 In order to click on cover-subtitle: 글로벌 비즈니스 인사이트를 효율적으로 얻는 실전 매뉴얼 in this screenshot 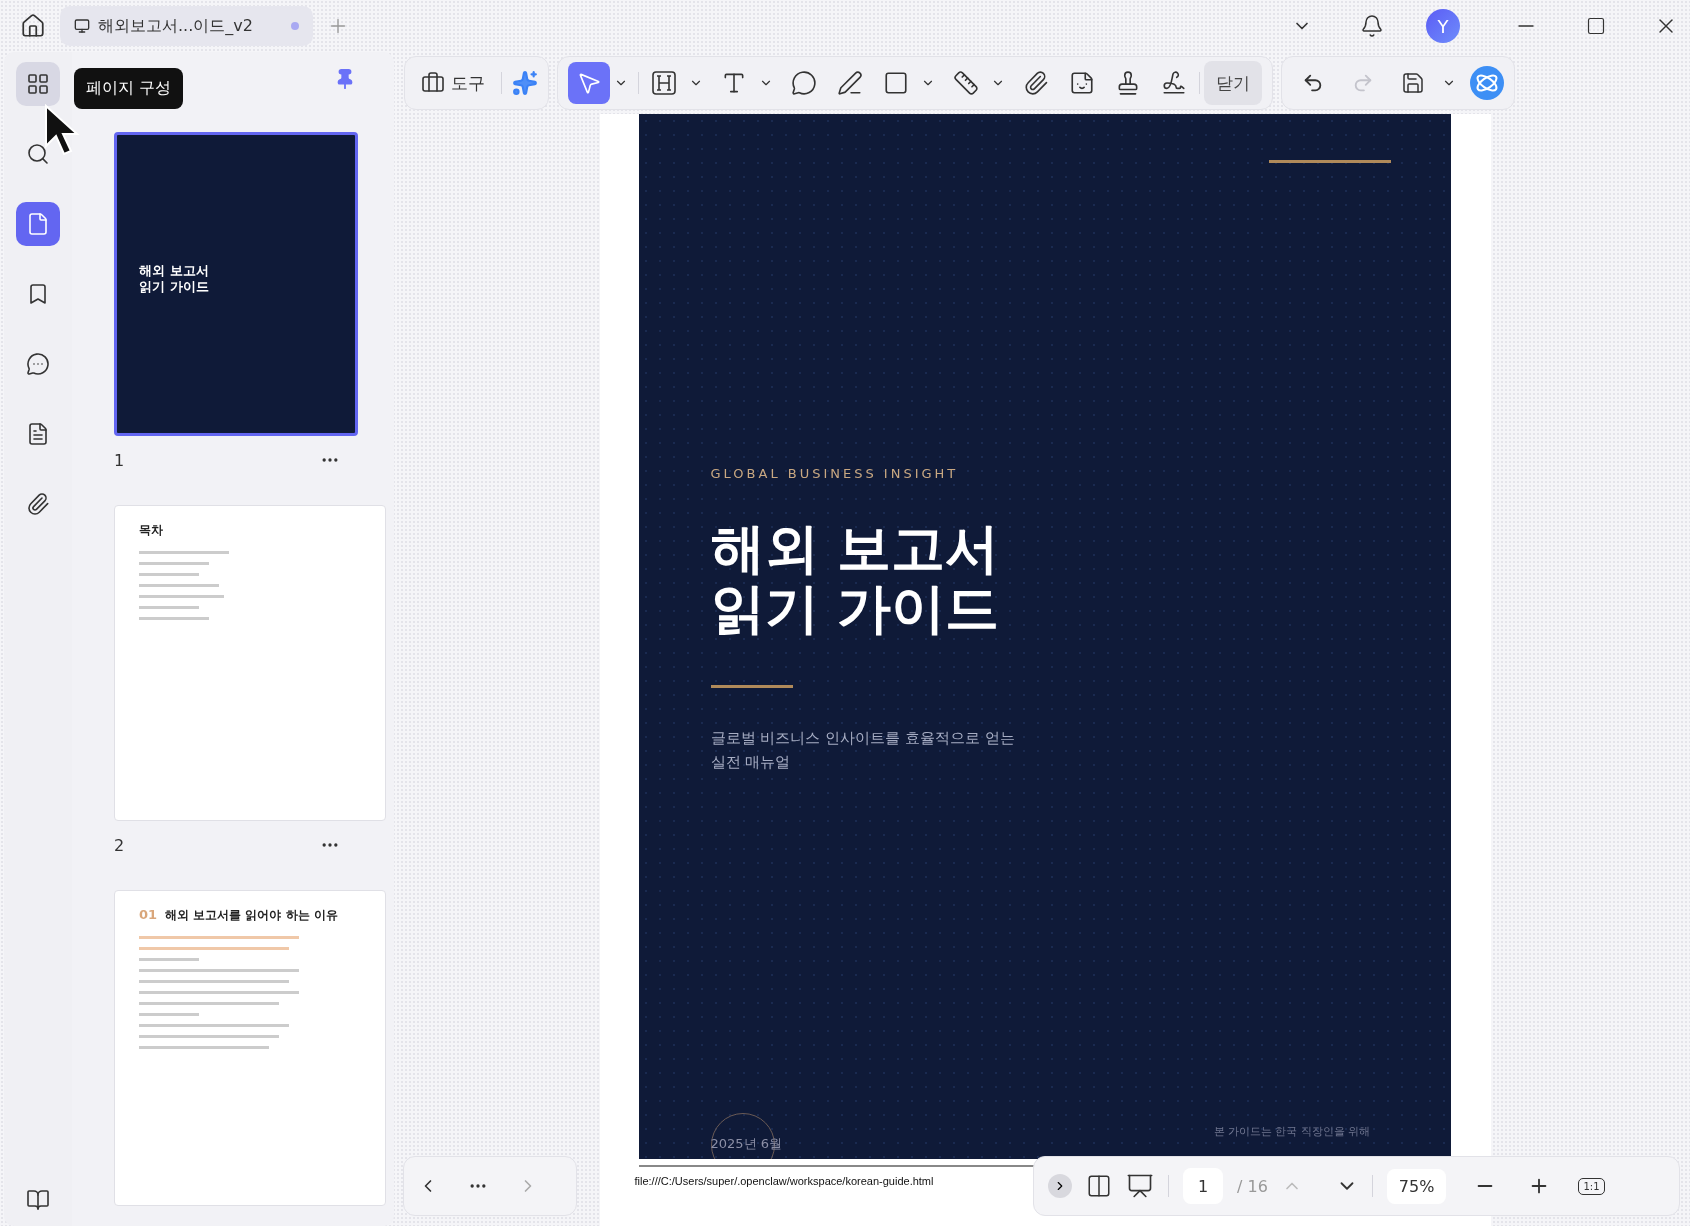, I will do `click(862, 750)`.